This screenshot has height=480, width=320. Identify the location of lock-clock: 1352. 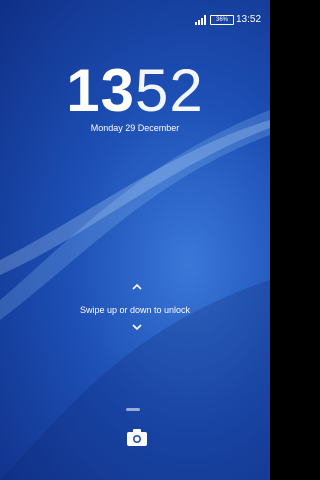
(135, 91).